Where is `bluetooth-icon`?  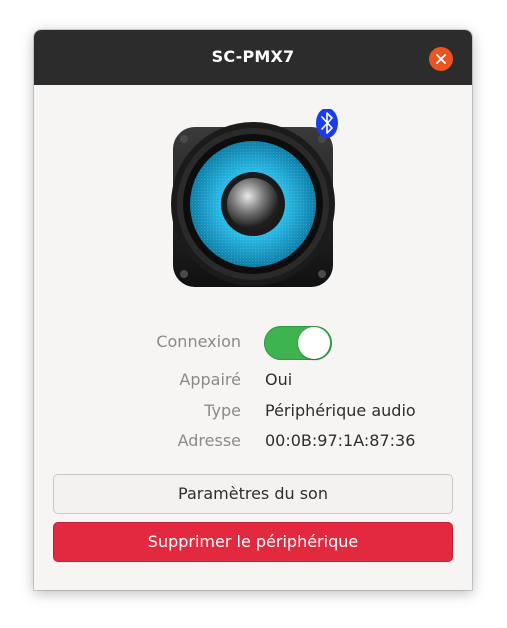 bluetooth-icon is located at coordinates (327, 123).